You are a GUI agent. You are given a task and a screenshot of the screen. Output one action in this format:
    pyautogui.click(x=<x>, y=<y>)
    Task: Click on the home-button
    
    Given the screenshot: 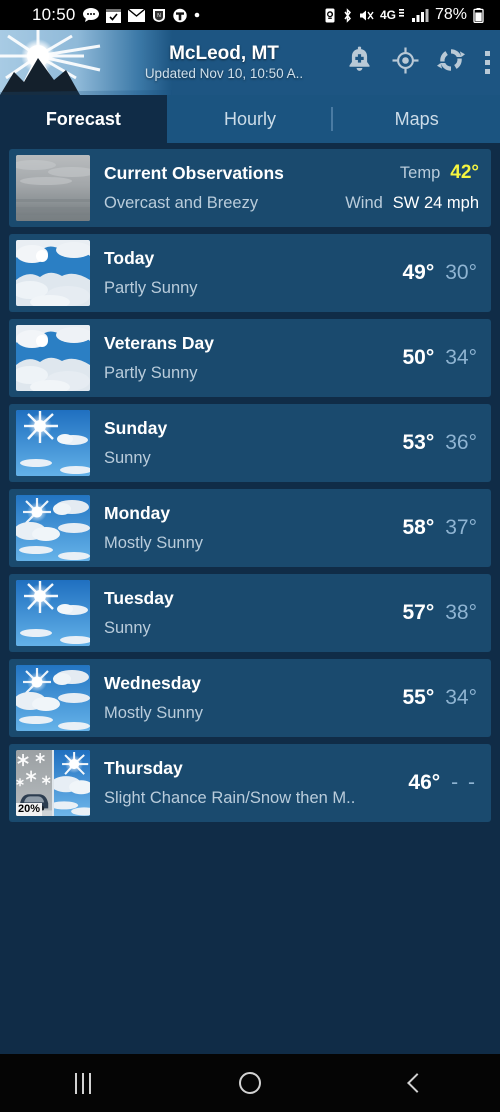 What is the action you would take?
    pyautogui.click(x=250, y=1083)
    